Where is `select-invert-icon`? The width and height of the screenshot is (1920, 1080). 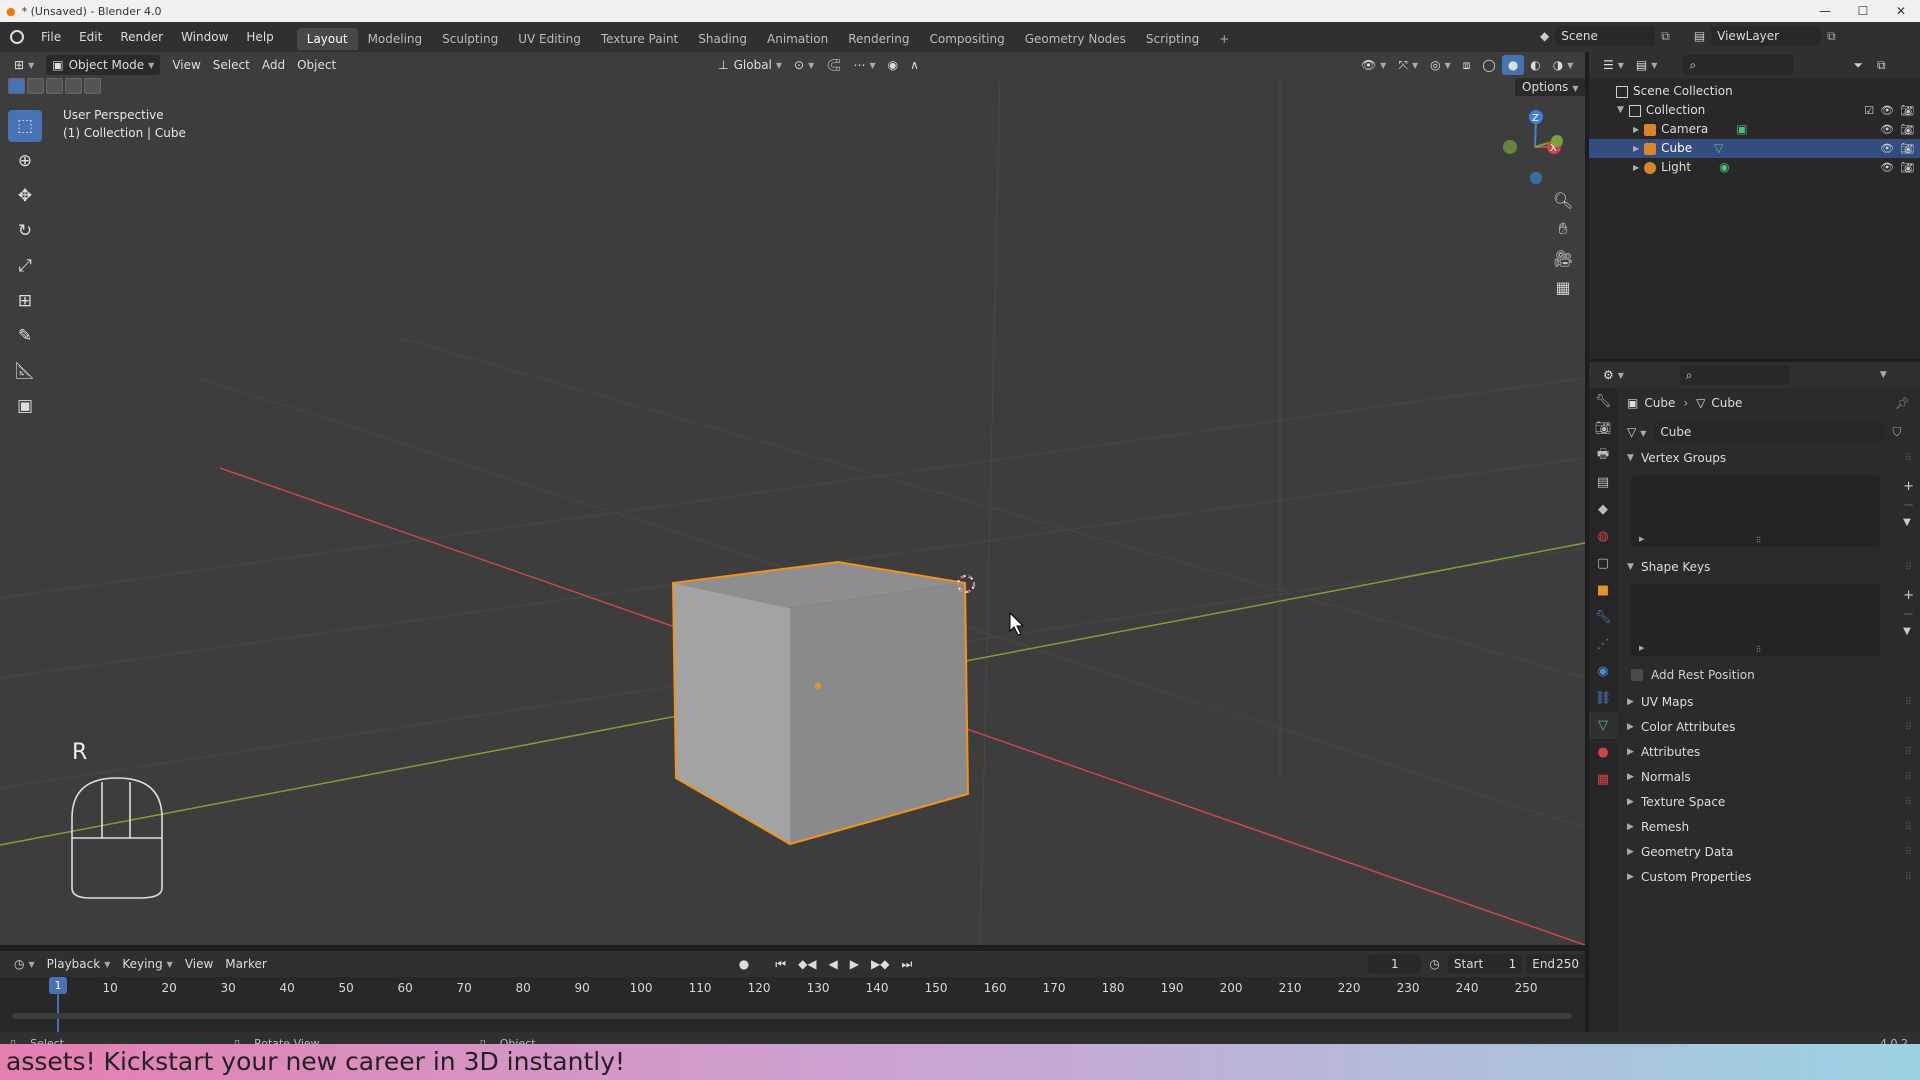 select-invert-icon is located at coordinates (73, 86).